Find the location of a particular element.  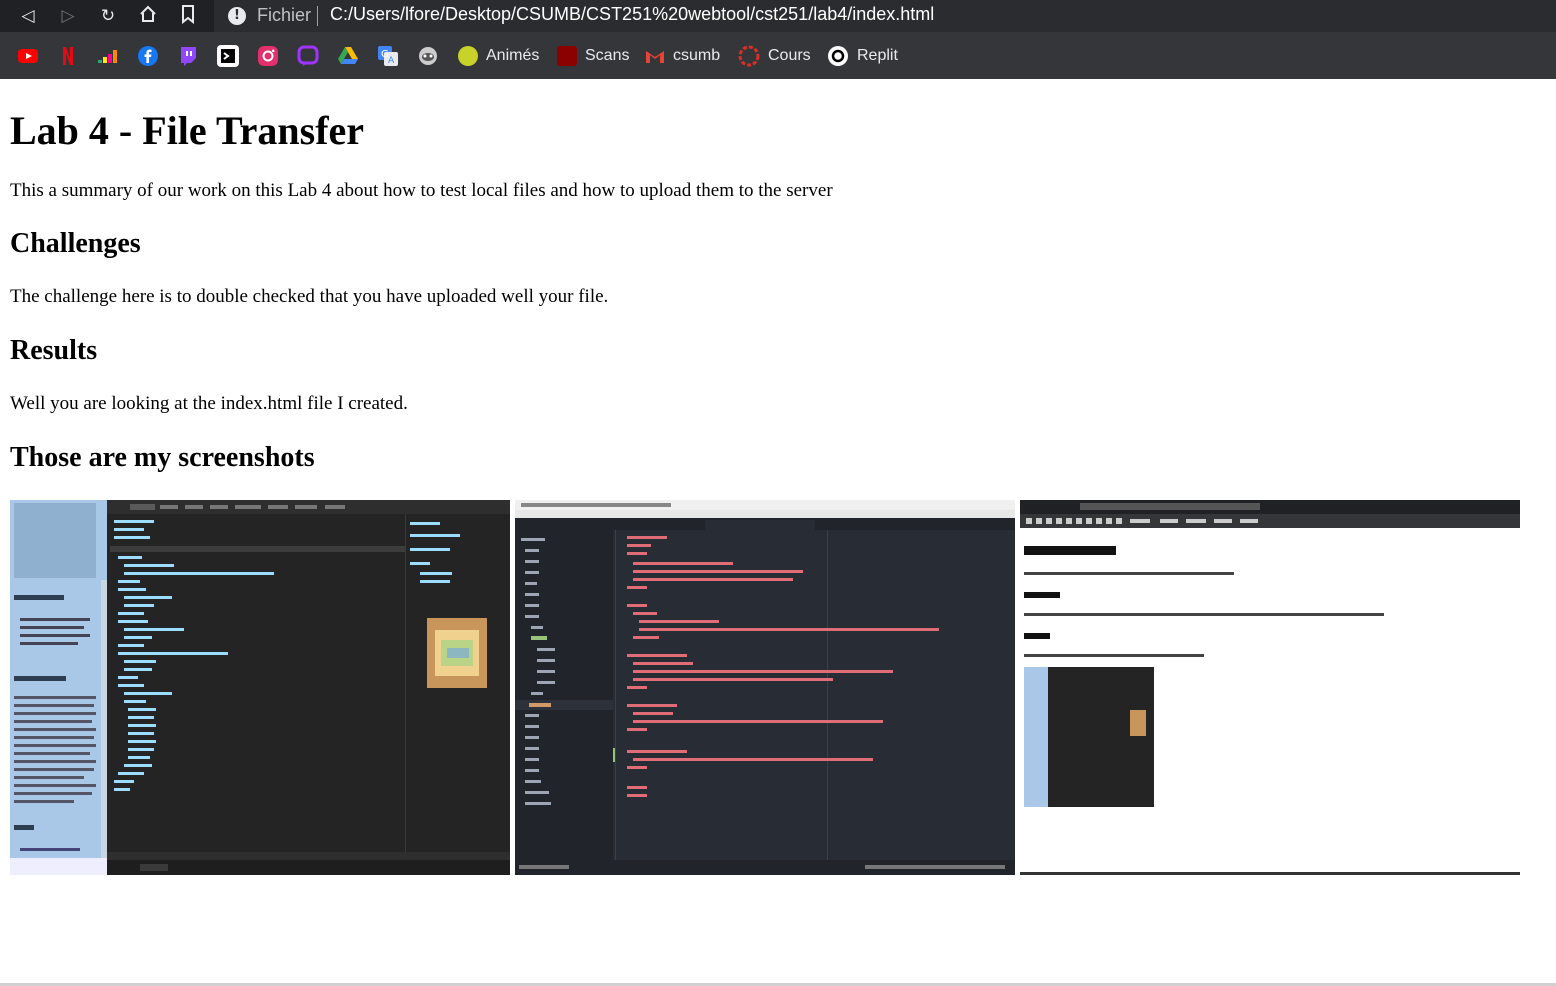

twitch-icon is located at coordinates (188, 56).